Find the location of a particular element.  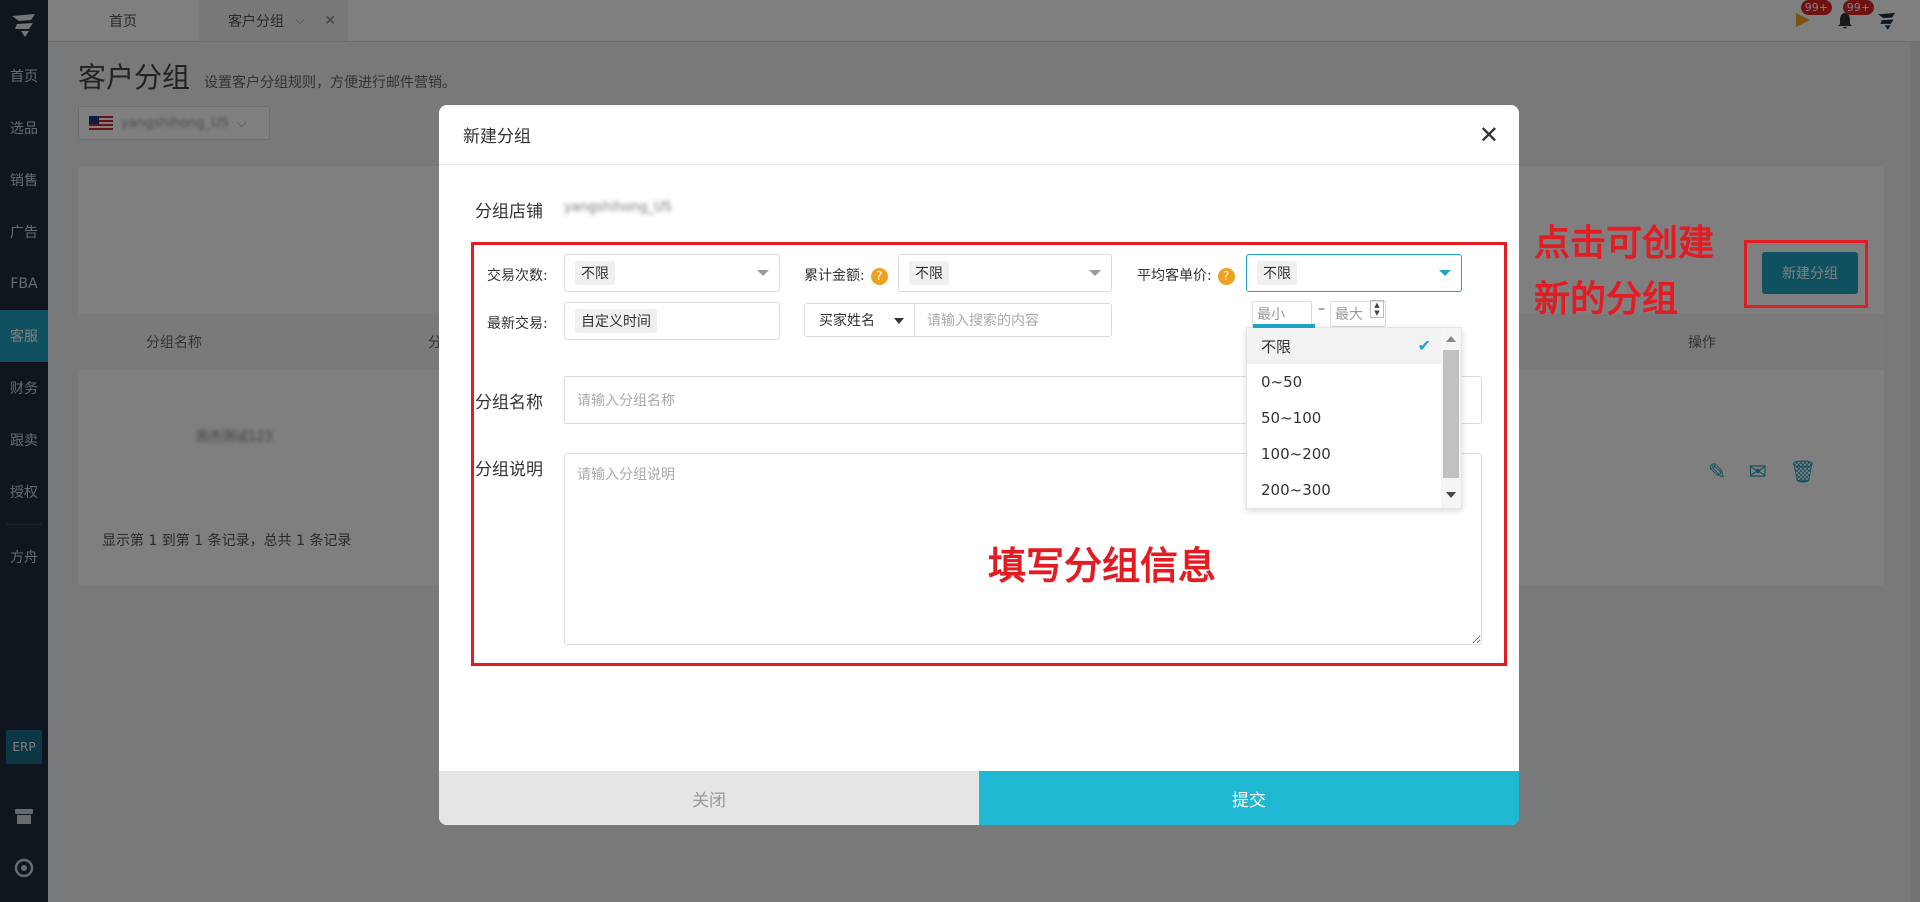

annotation-box-new-group is located at coordinates (1806, 274).